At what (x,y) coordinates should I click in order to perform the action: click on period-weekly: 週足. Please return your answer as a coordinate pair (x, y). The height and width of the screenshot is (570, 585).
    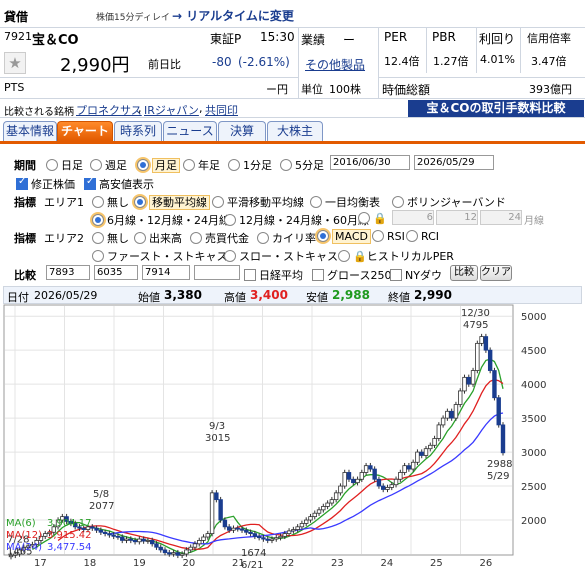
    Looking at the image, I should click on (108, 165).